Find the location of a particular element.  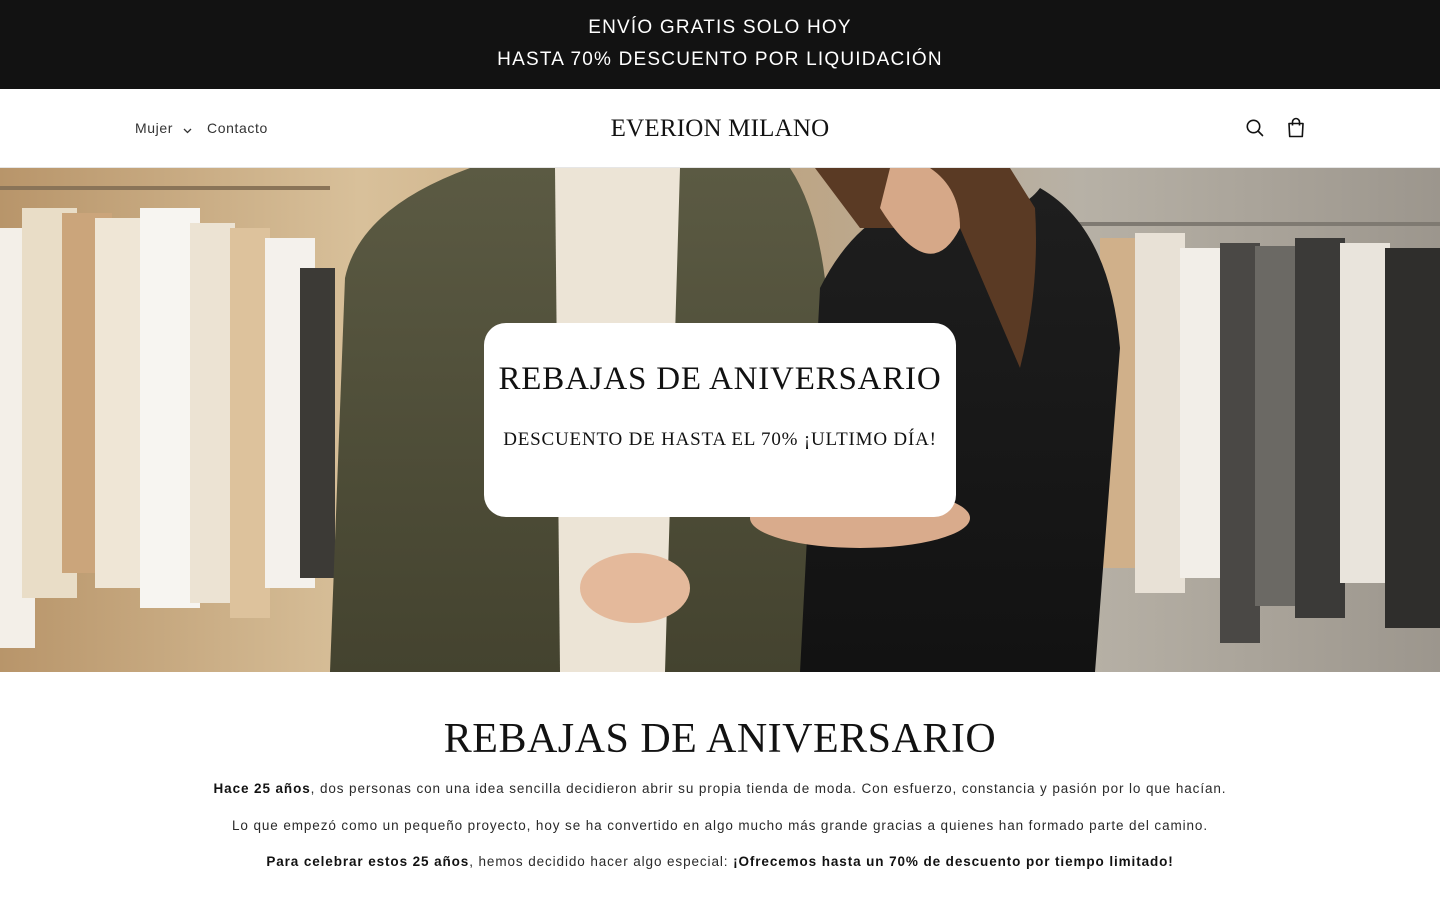

cart-icon is located at coordinates (1296, 131).